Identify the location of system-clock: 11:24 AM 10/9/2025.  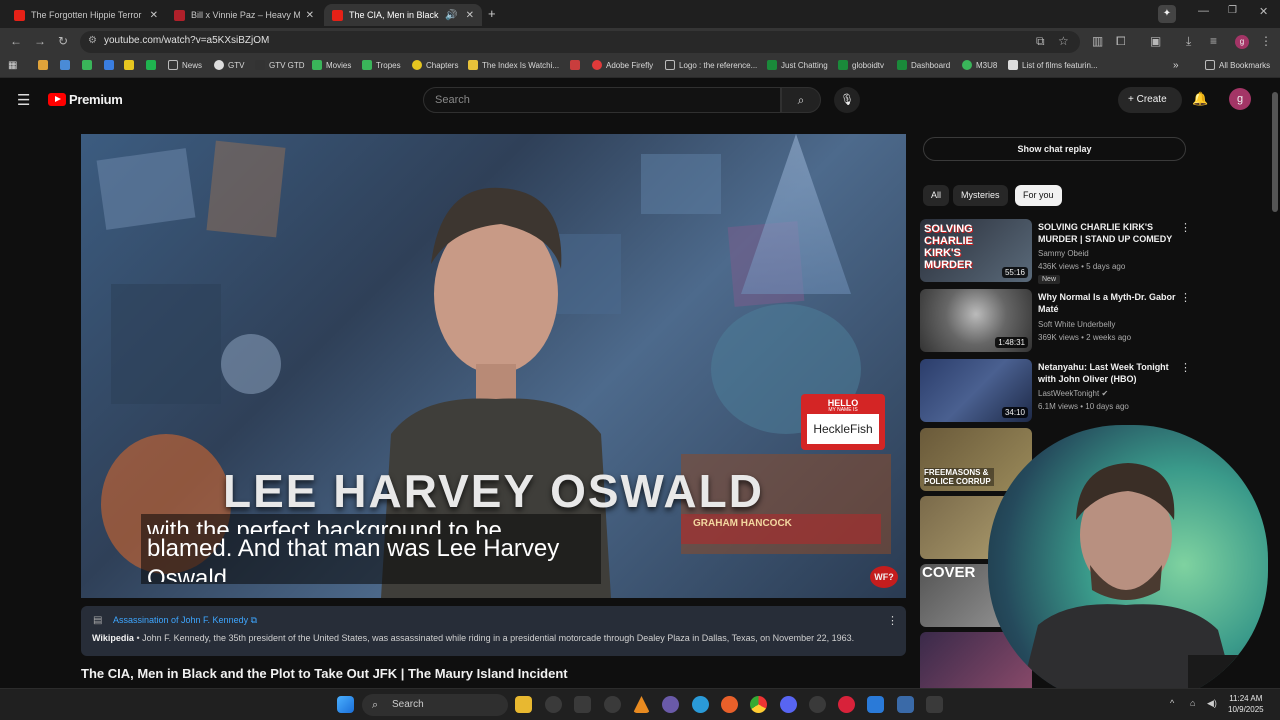
(1246, 704).